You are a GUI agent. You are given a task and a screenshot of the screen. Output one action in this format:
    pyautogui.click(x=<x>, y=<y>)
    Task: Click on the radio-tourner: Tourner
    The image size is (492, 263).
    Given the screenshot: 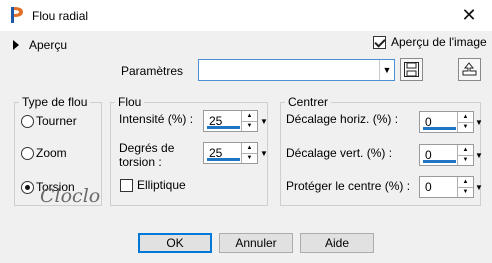 What is the action you would take?
    pyautogui.click(x=49, y=121)
    